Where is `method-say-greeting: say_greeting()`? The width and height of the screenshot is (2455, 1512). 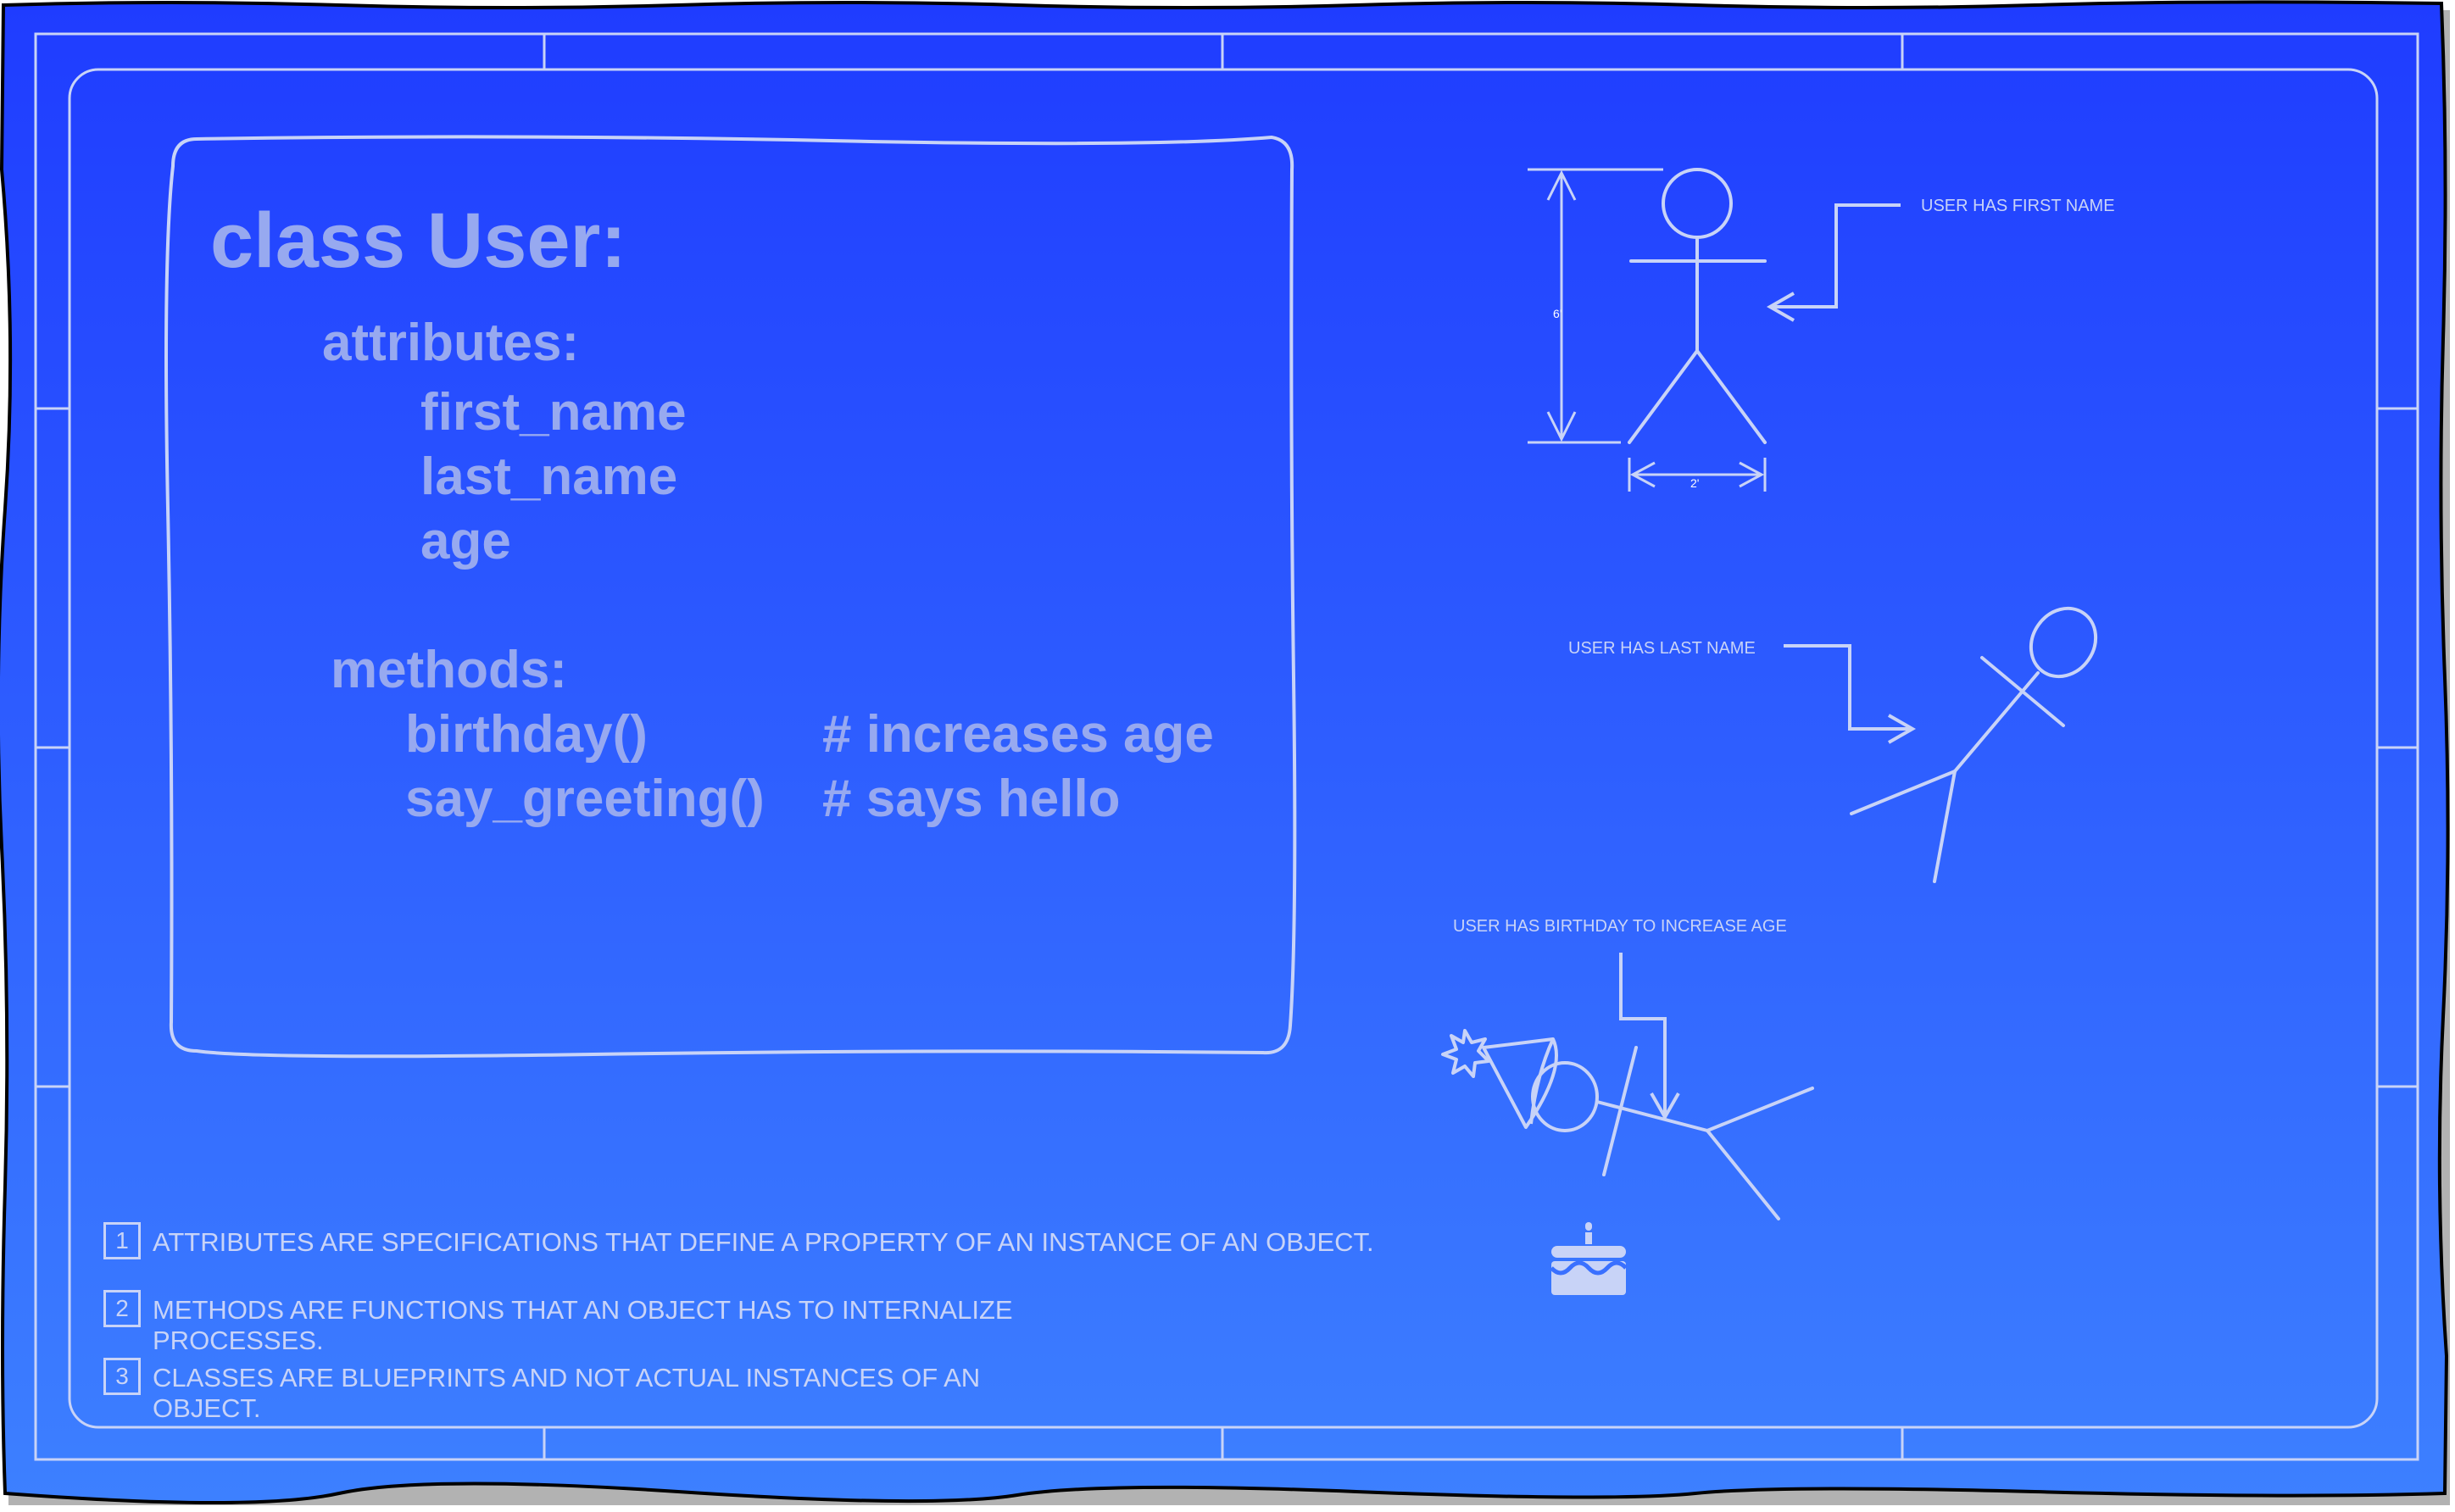
method-say-greeting: say_greeting() is located at coordinates (585, 799).